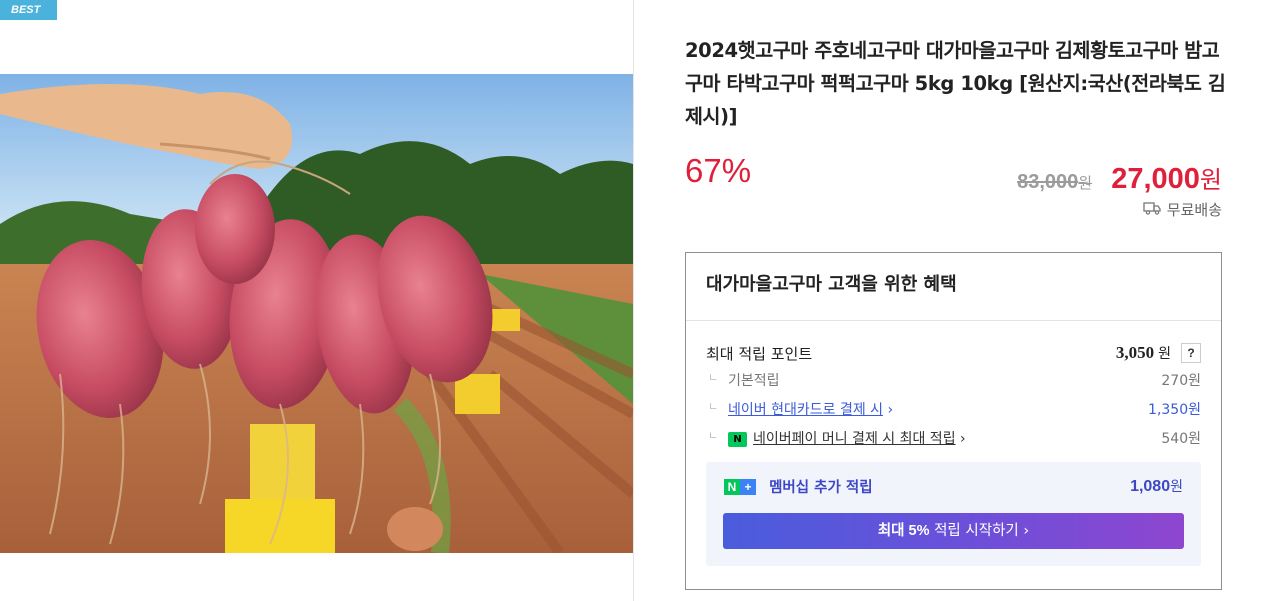  What do you see at coordinates (1181, 439) in the screenshot?
I see `npay-points-value: 540원` at bounding box center [1181, 439].